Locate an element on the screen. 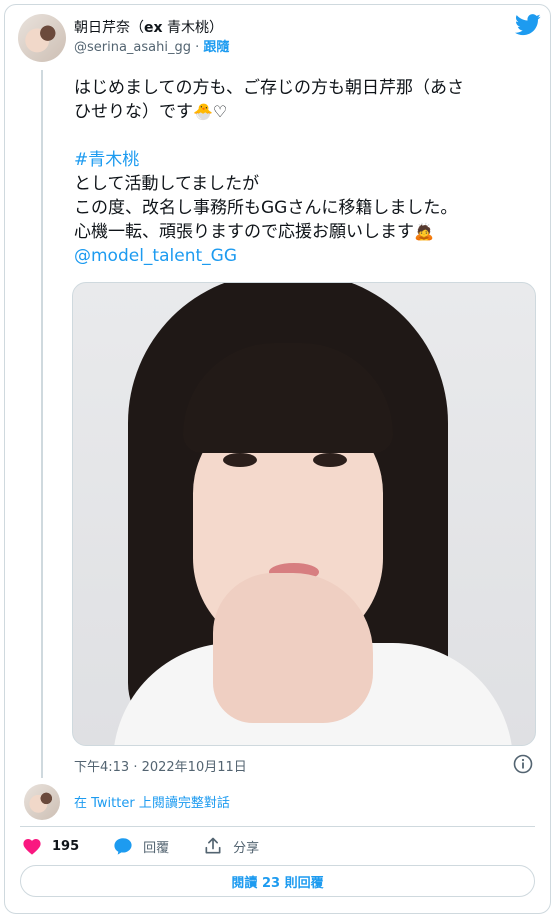 The image size is (555, 918). author-avatar is located at coordinates (42, 38).